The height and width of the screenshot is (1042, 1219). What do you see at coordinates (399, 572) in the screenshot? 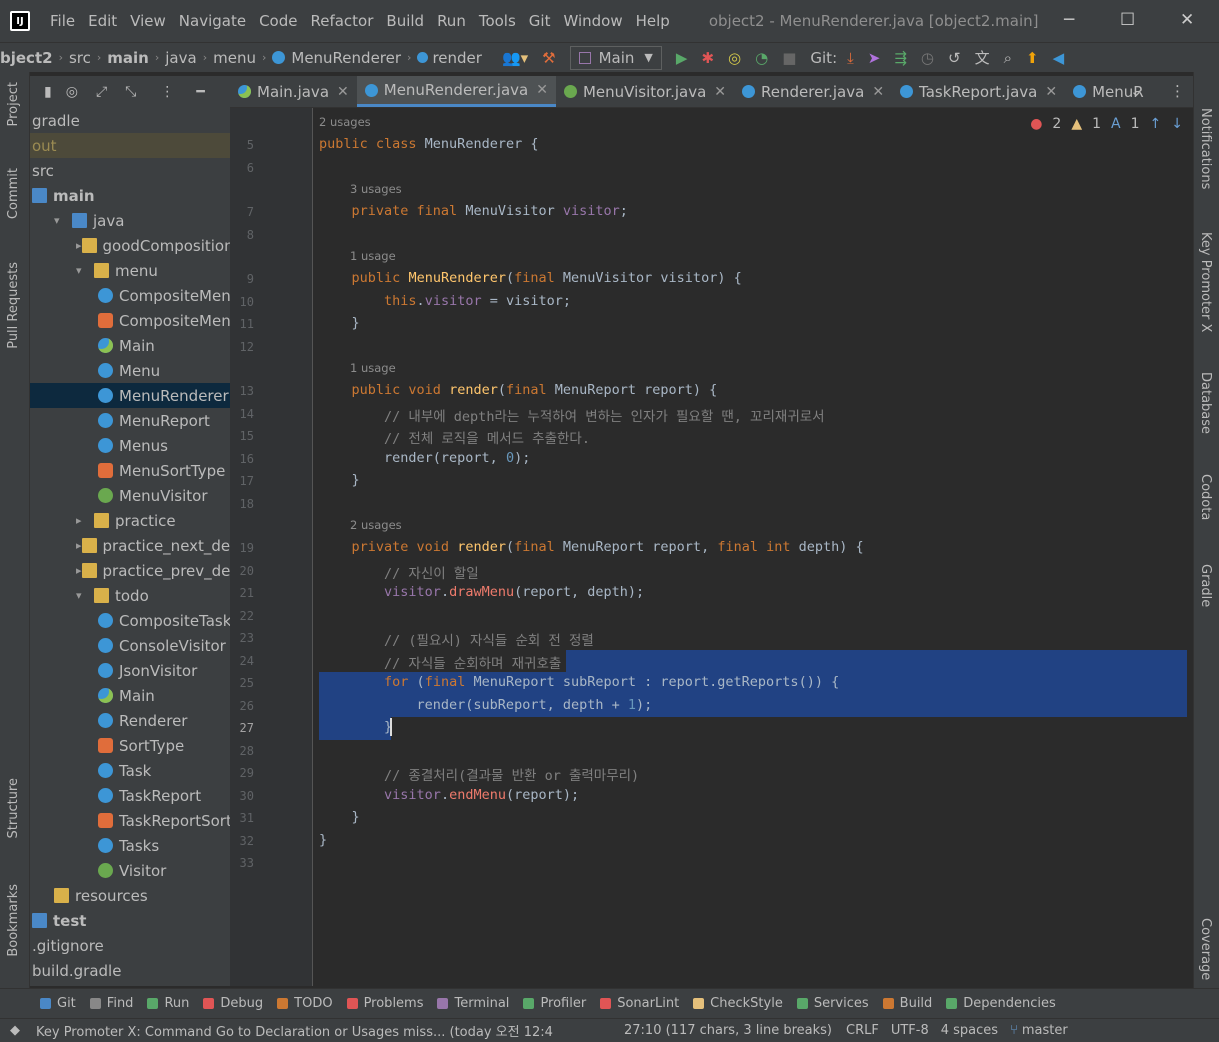
I see `code-line: // 자신이 할일` at bounding box center [399, 572].